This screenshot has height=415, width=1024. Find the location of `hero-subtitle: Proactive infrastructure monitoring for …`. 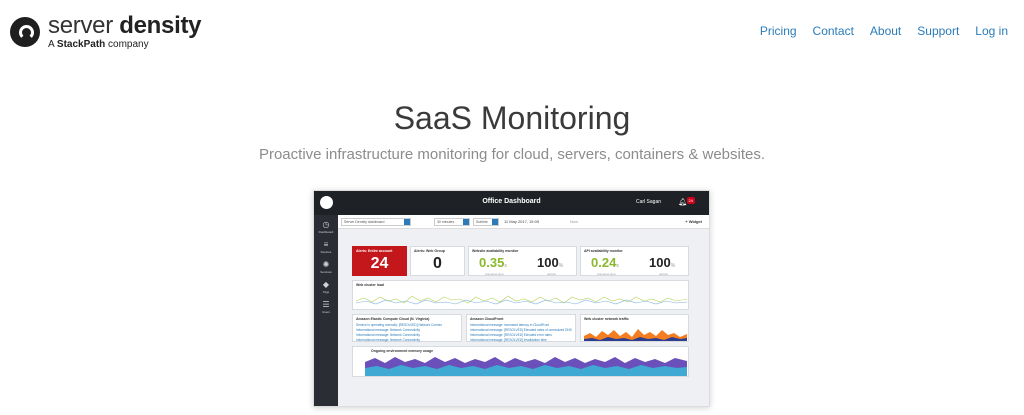

hero-subtitle: Proactive infrastructure monitoring for … is located at coordinates (512, 154).